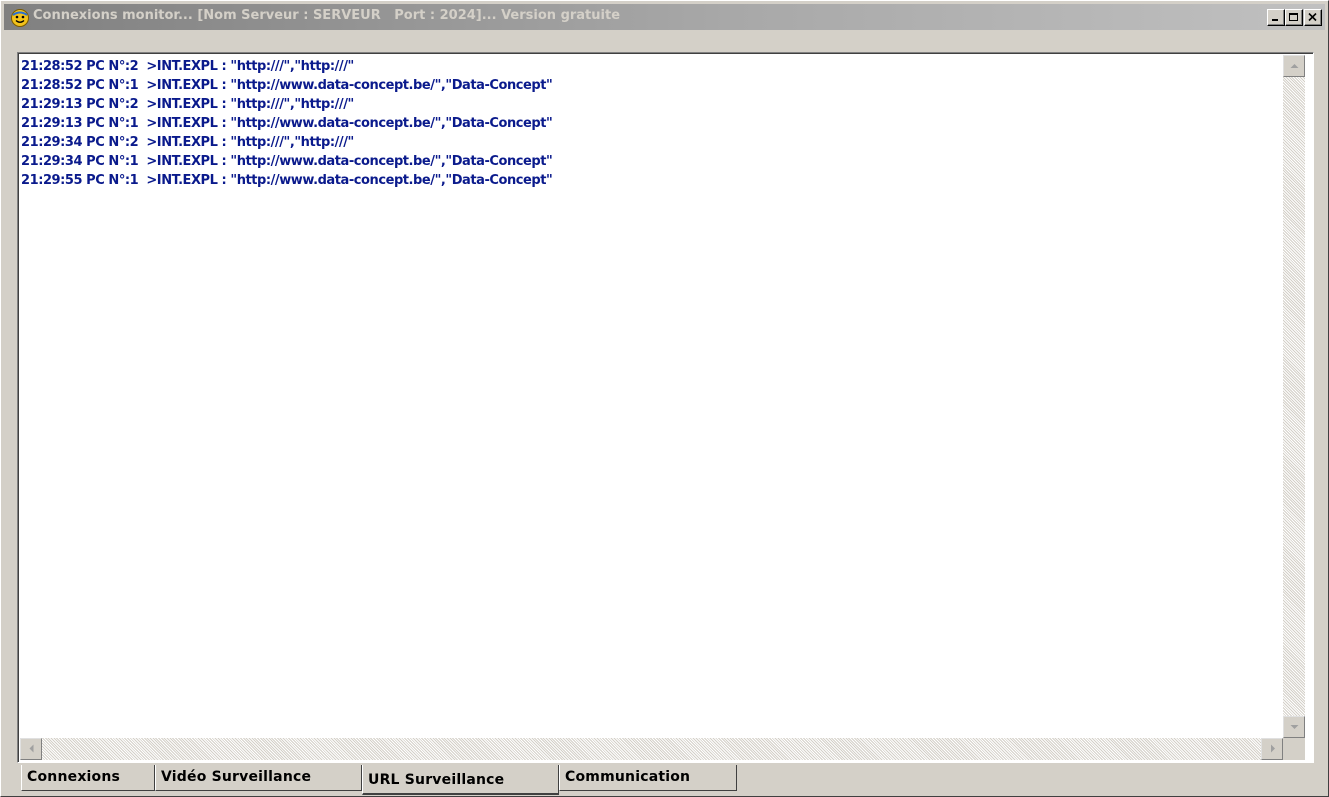 The image size is (1329, 797). What do you see at coordinates (88, 778) in the screenshot?
I see `tab-connexions: Connexions` at bounding box center [88, 778].